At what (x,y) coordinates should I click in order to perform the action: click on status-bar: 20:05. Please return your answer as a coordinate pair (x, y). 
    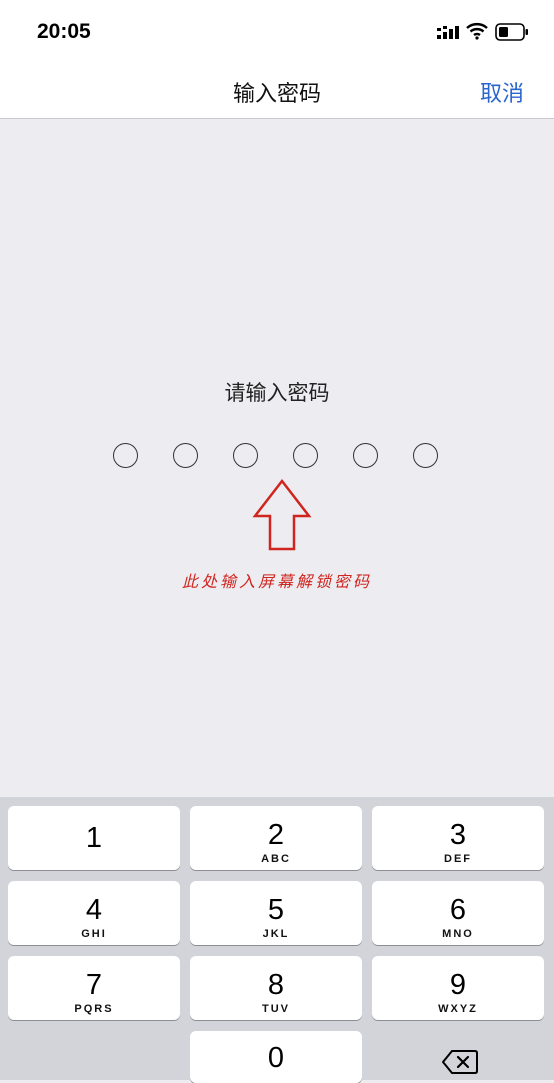
    Looking at the image, I should click on (277, 32).